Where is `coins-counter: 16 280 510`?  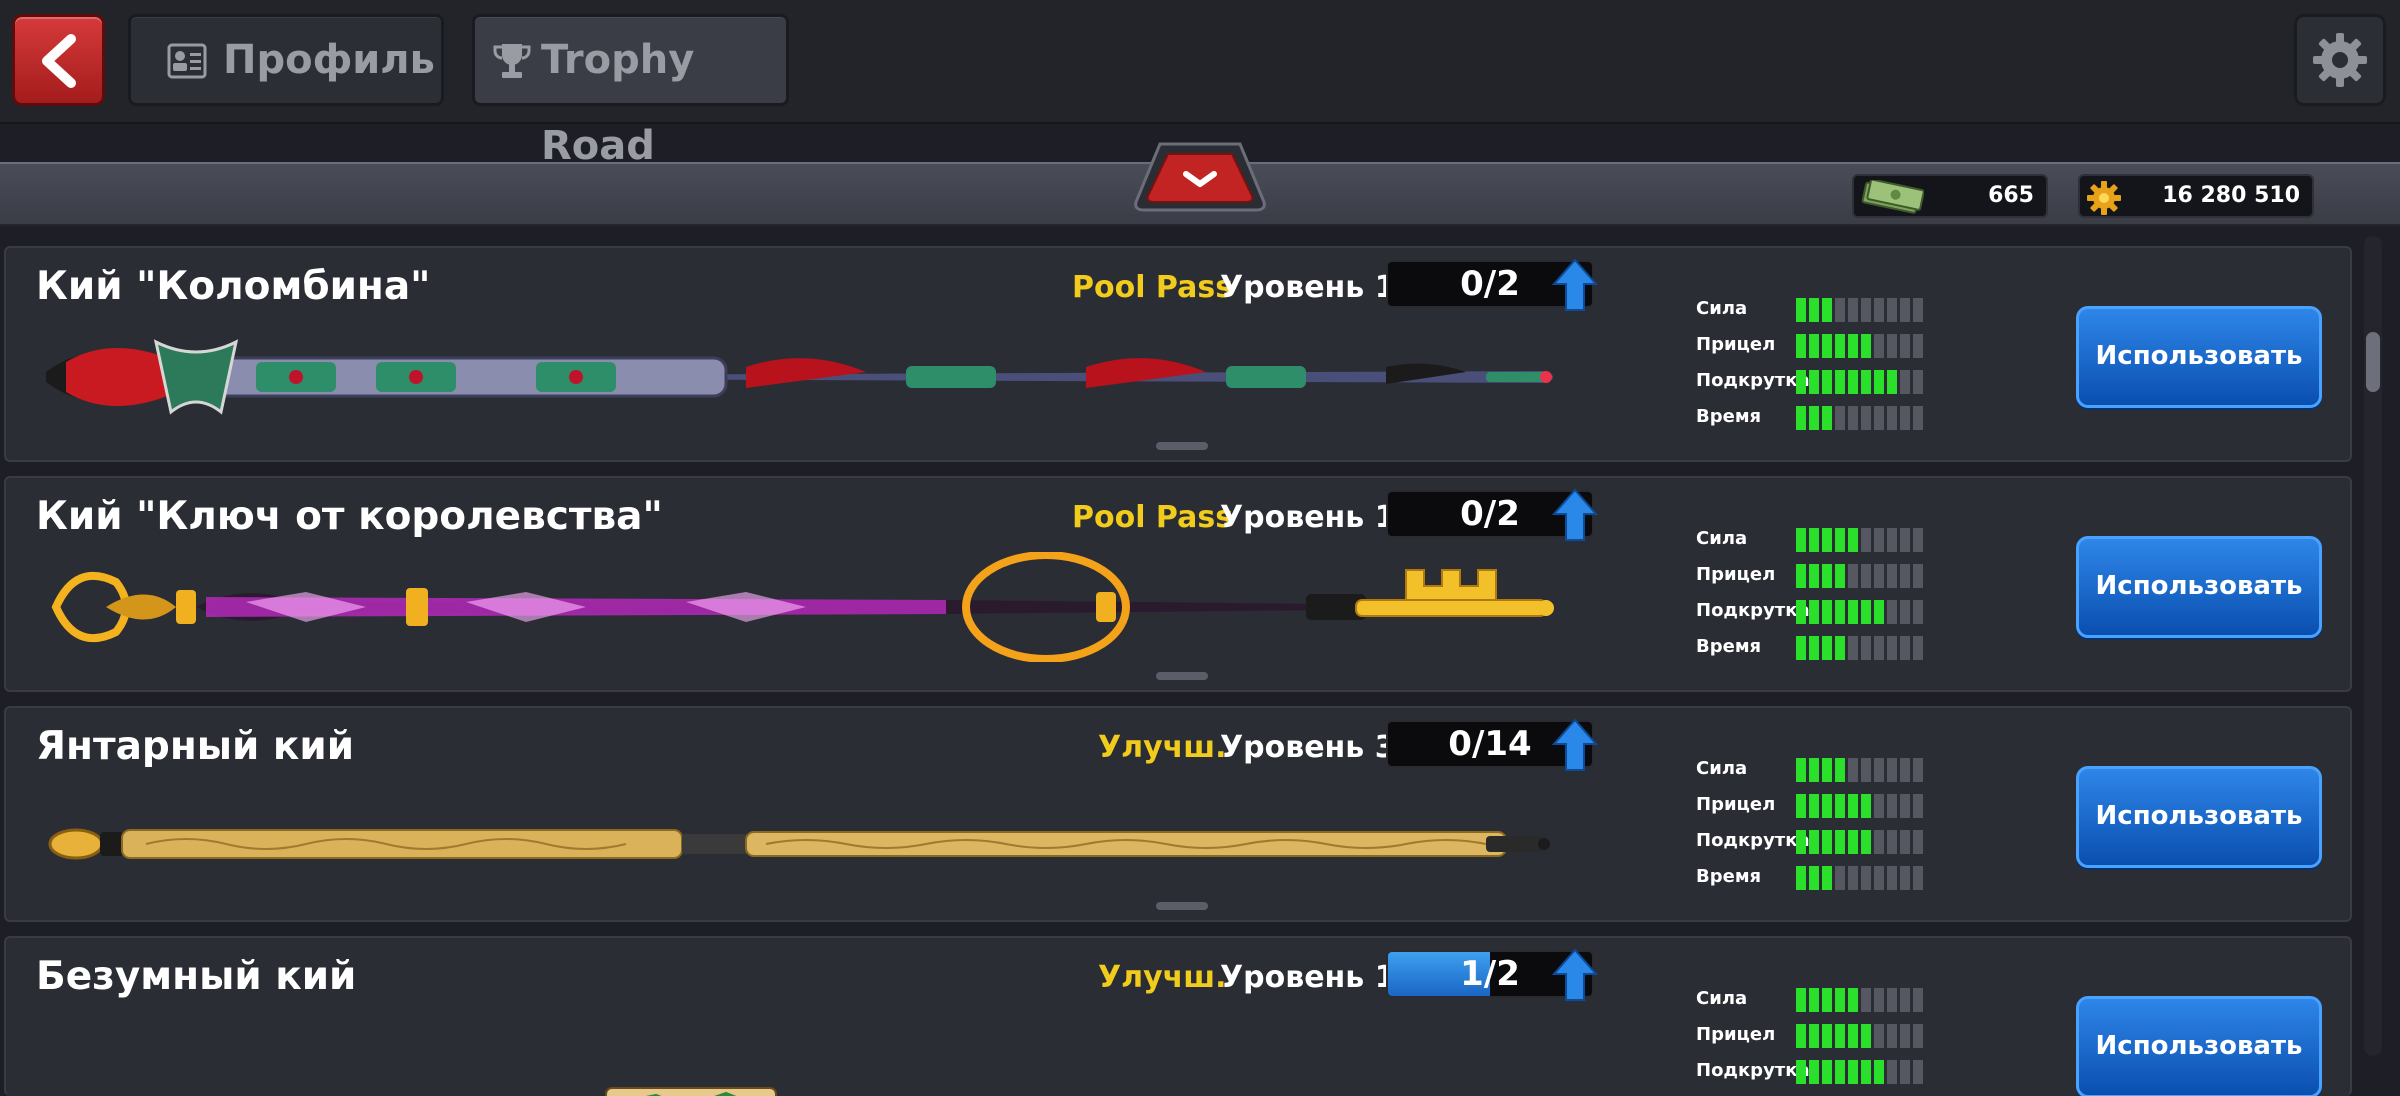
coins-counter: 16 280 510 is located at coordinates (2196, 196).